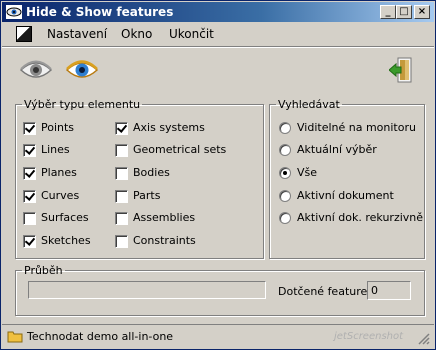  Describe the element at coordinates (337, 149) in the screenshot. I see `search-radio-label-1: Aktuální výběr` at that location.